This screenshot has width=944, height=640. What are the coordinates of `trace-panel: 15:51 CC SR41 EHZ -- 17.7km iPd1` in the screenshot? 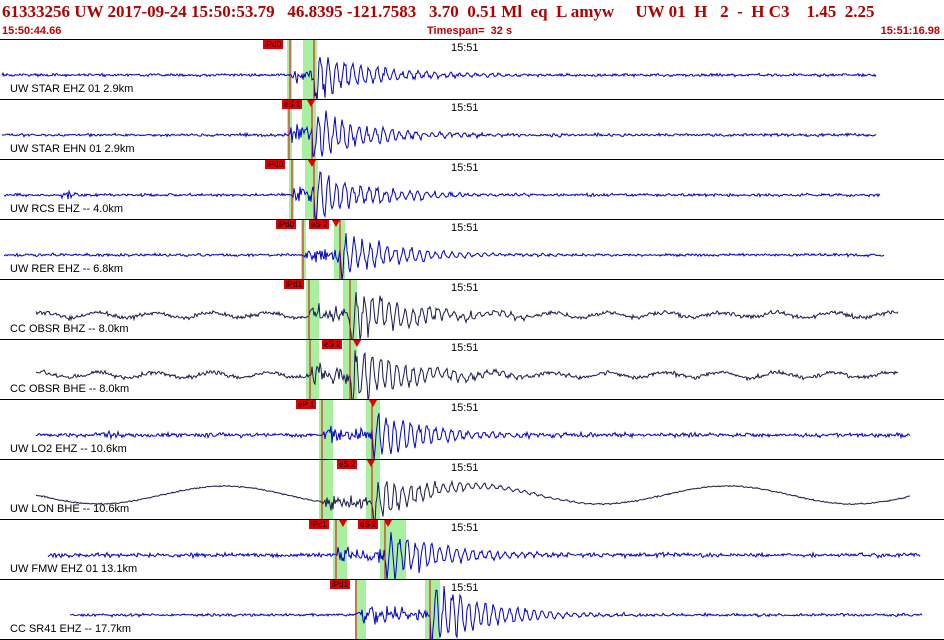 It's located at (472, 610).